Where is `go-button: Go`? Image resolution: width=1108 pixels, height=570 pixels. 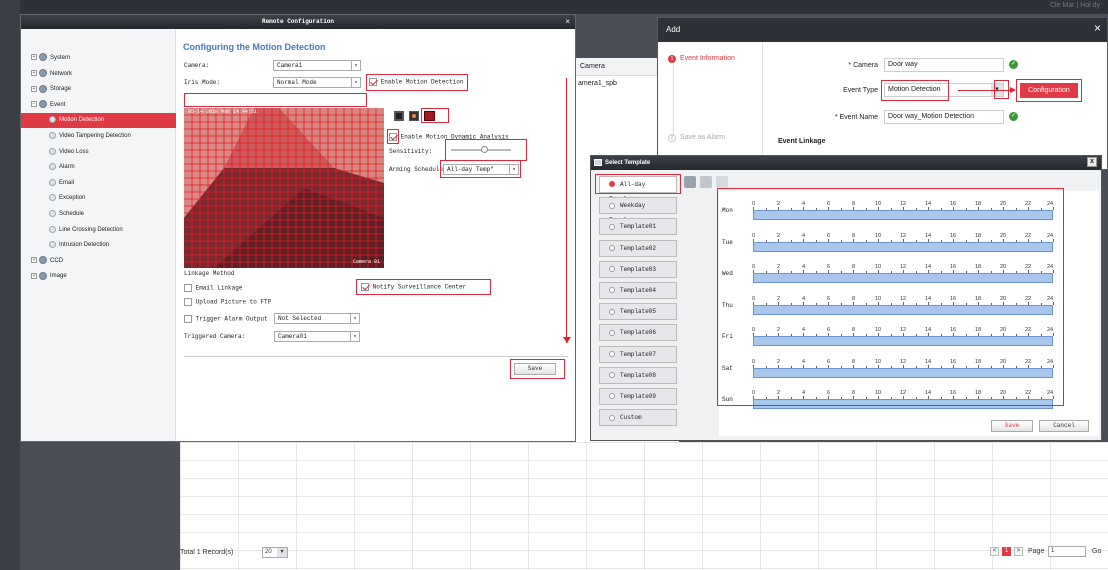 go-button: Go is located at coordinates (1096, 551).